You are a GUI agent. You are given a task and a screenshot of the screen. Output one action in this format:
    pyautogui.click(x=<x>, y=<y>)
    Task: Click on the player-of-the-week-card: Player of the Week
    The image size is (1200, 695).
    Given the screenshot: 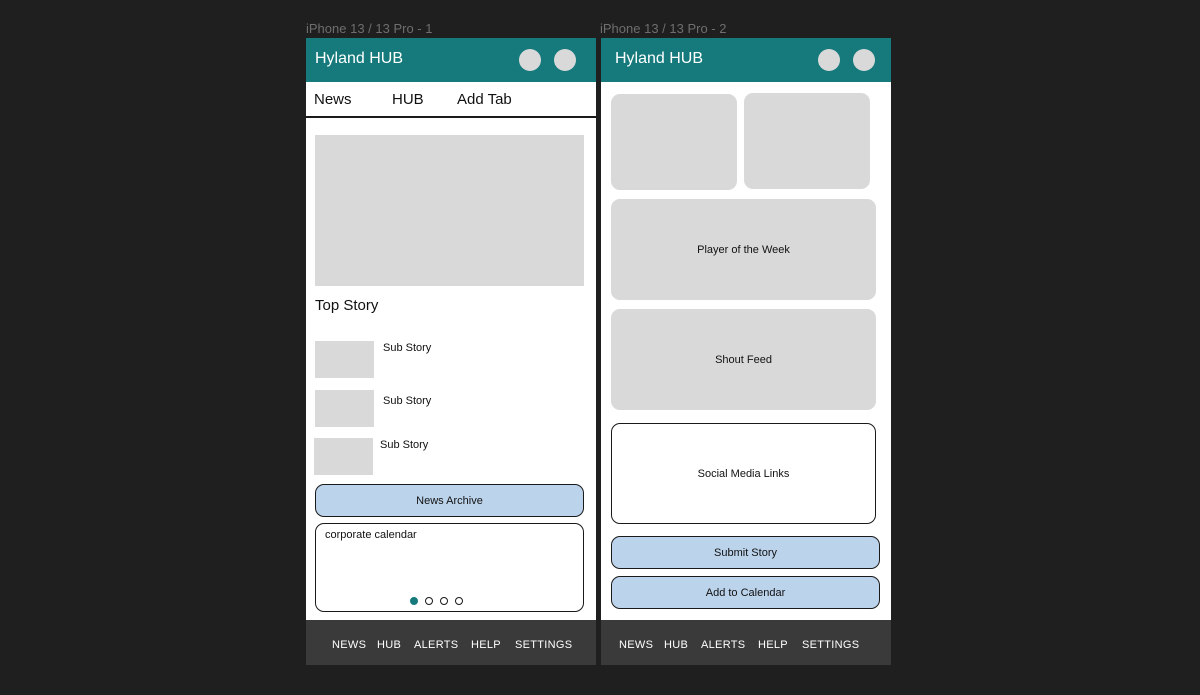 What is the action you would take?
    pyautogui.click(x=743, y=249)
    